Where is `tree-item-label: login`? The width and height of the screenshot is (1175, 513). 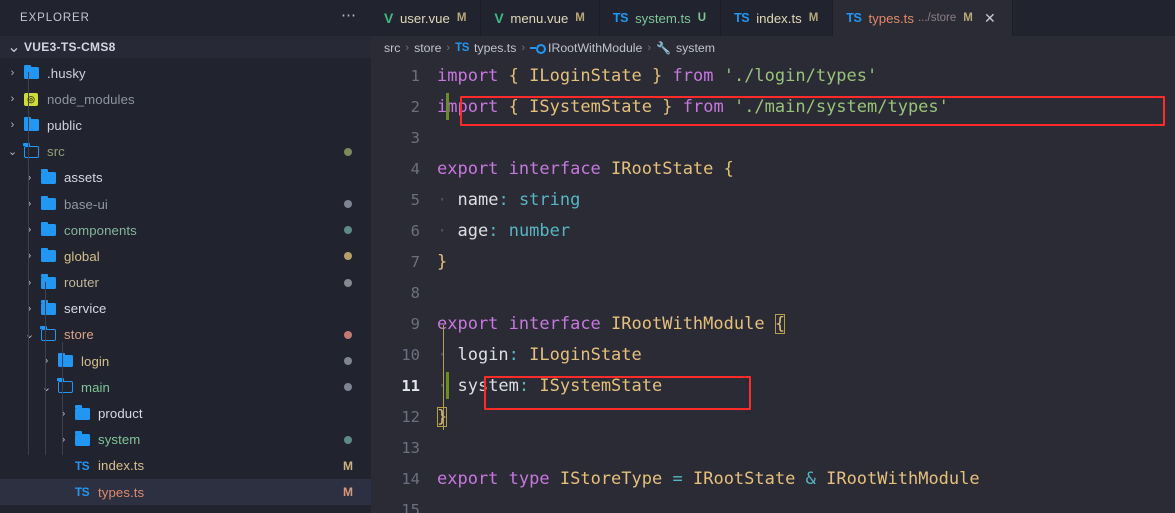 tree-item-label: login is located at coordinates (95, 361).